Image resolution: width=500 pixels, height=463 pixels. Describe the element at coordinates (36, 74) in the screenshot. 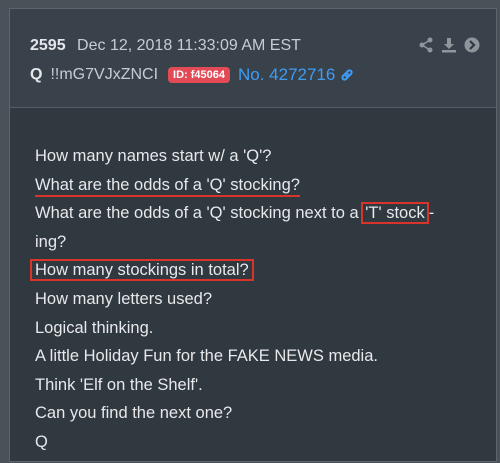

I see `author-name: Q` at that location.